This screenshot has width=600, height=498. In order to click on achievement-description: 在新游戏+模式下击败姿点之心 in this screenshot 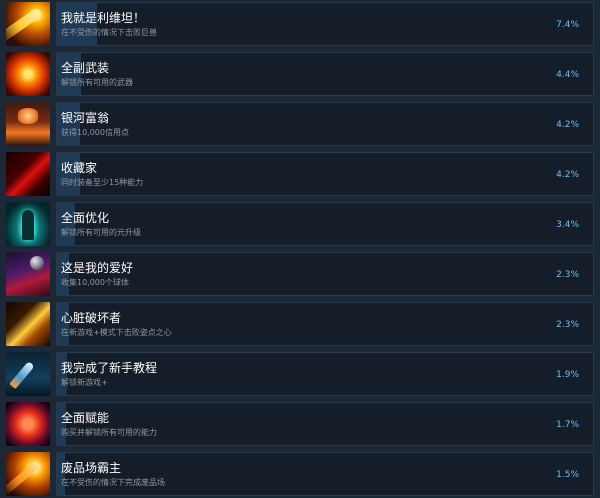, I will do `click(116, 332)`.